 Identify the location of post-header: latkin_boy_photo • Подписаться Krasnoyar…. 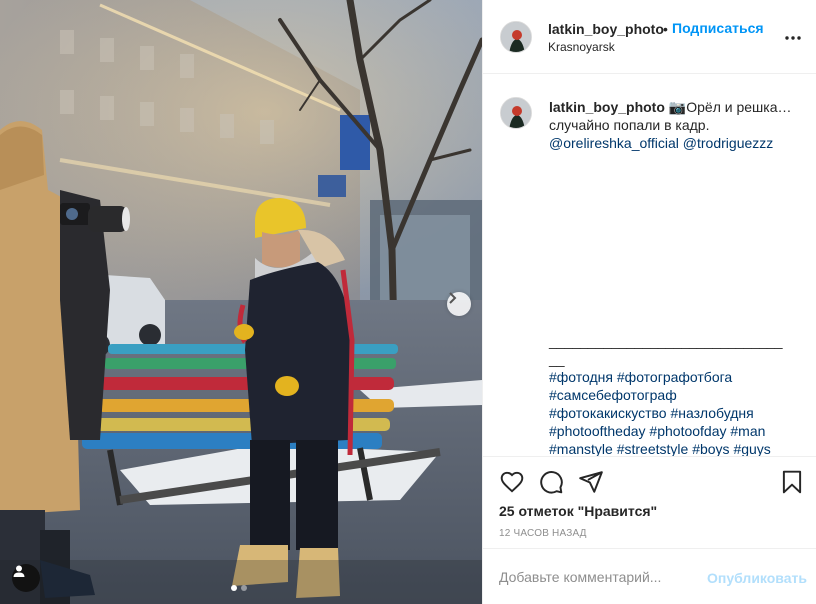
(649, 37).